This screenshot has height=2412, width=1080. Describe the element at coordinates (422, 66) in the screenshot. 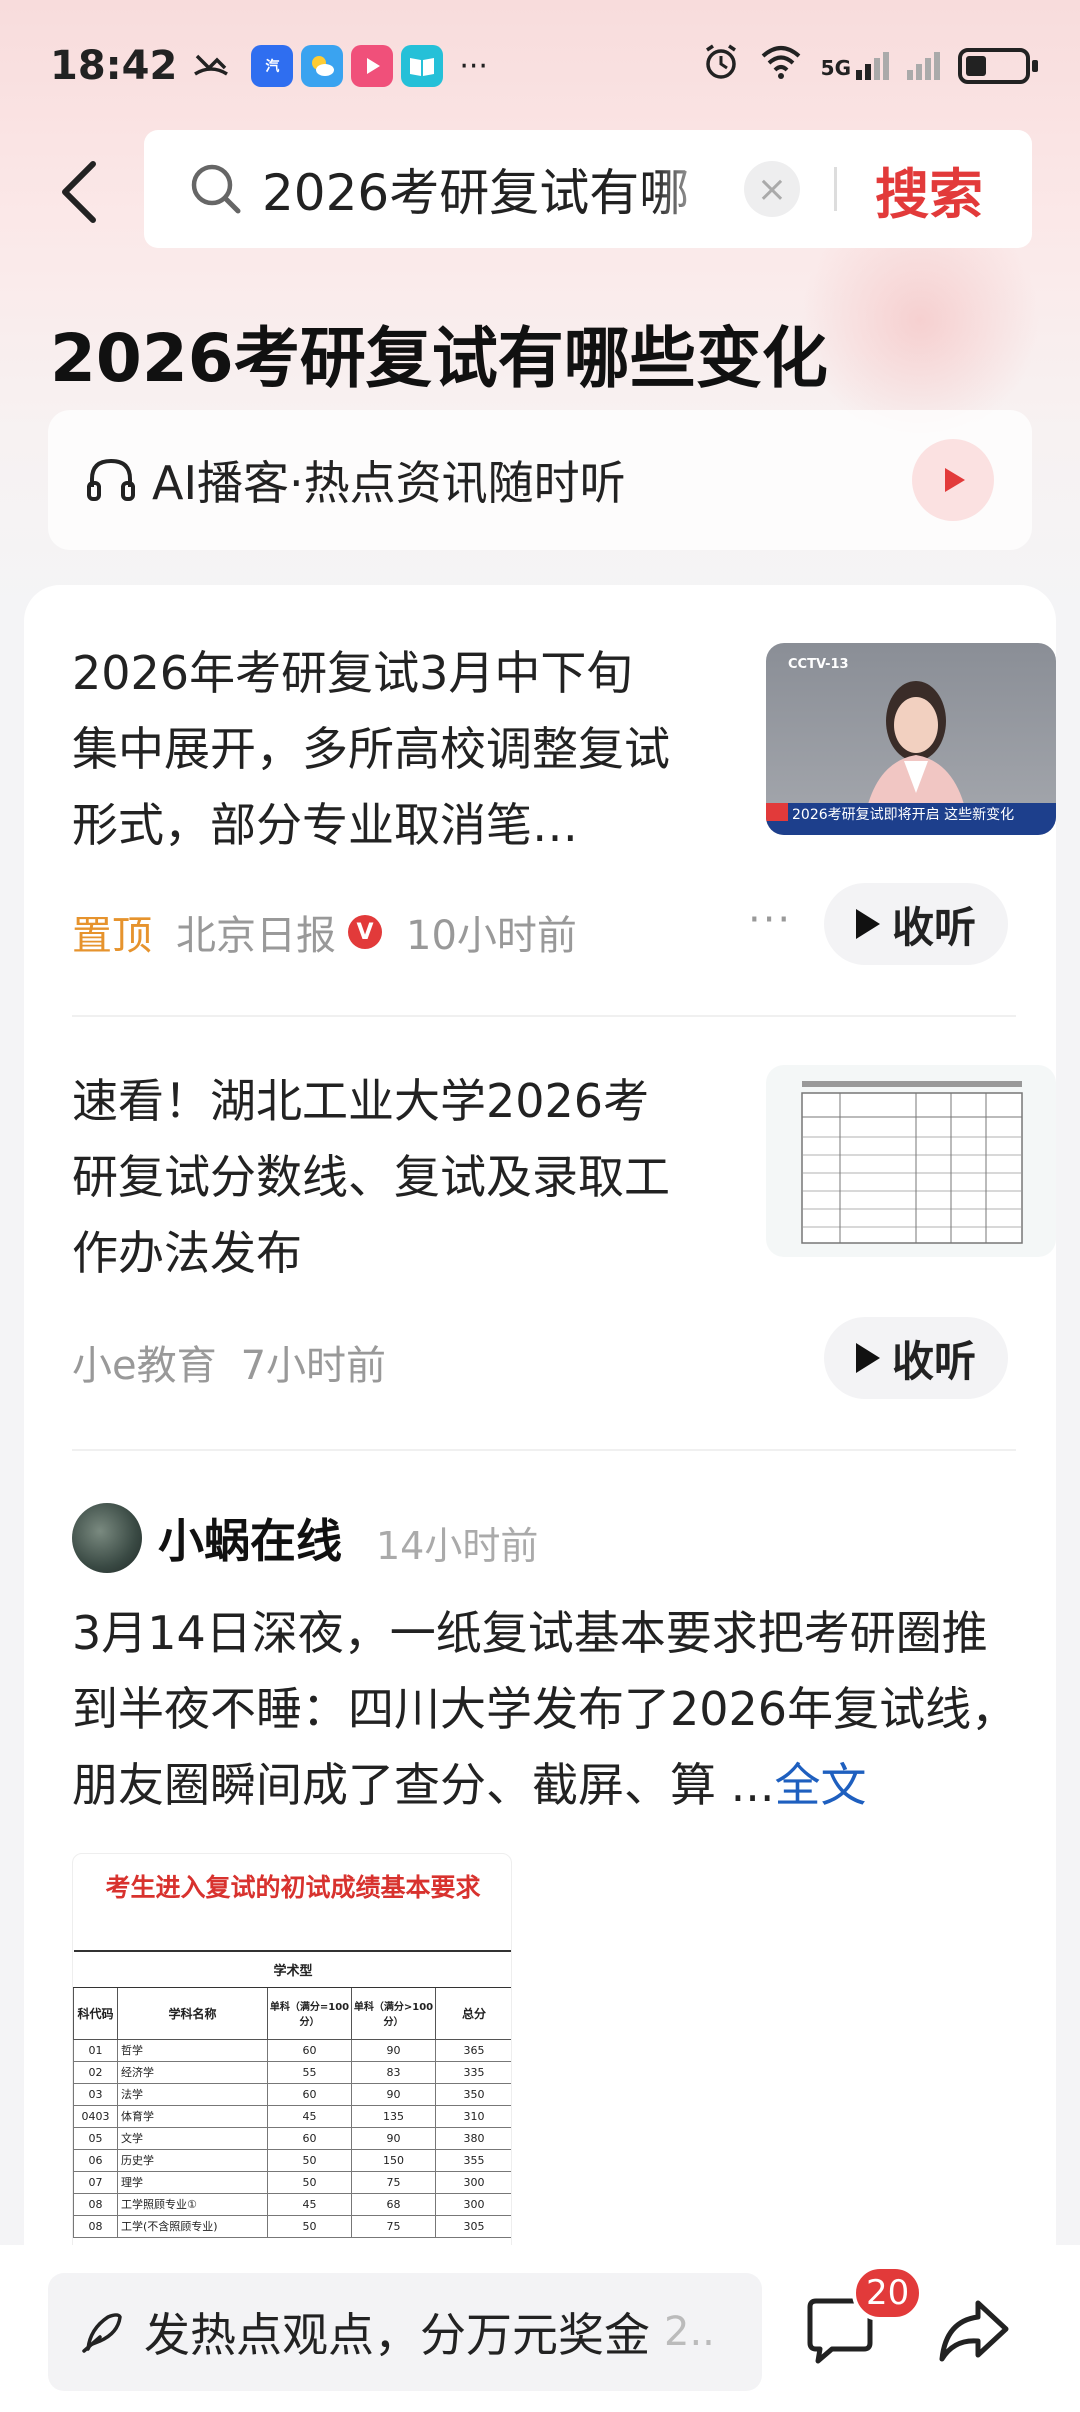

I see `app-icon-book` at that location.